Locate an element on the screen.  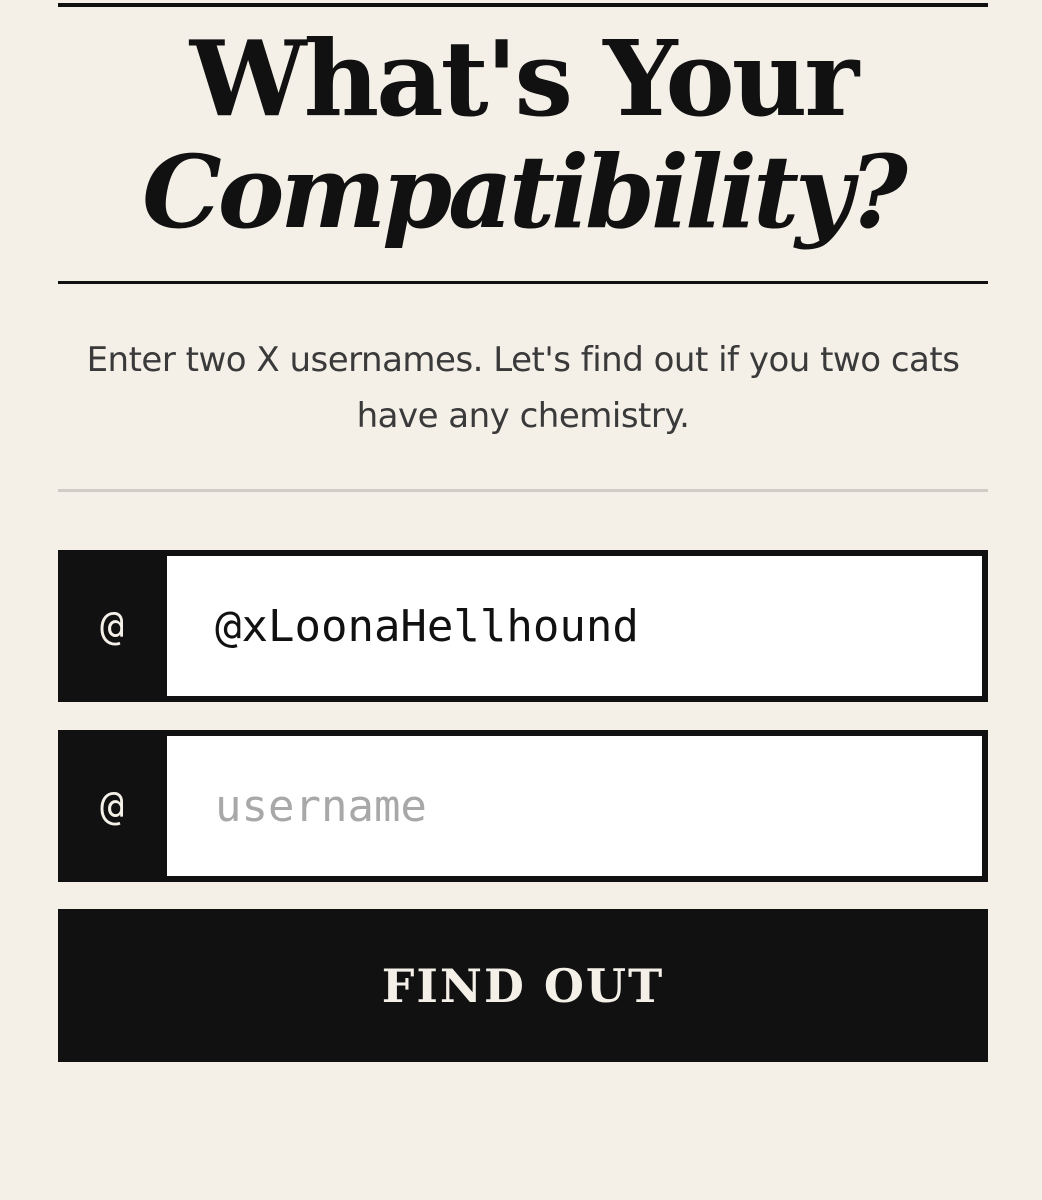
username-field-1: @ is located at coordinates (523, 626).